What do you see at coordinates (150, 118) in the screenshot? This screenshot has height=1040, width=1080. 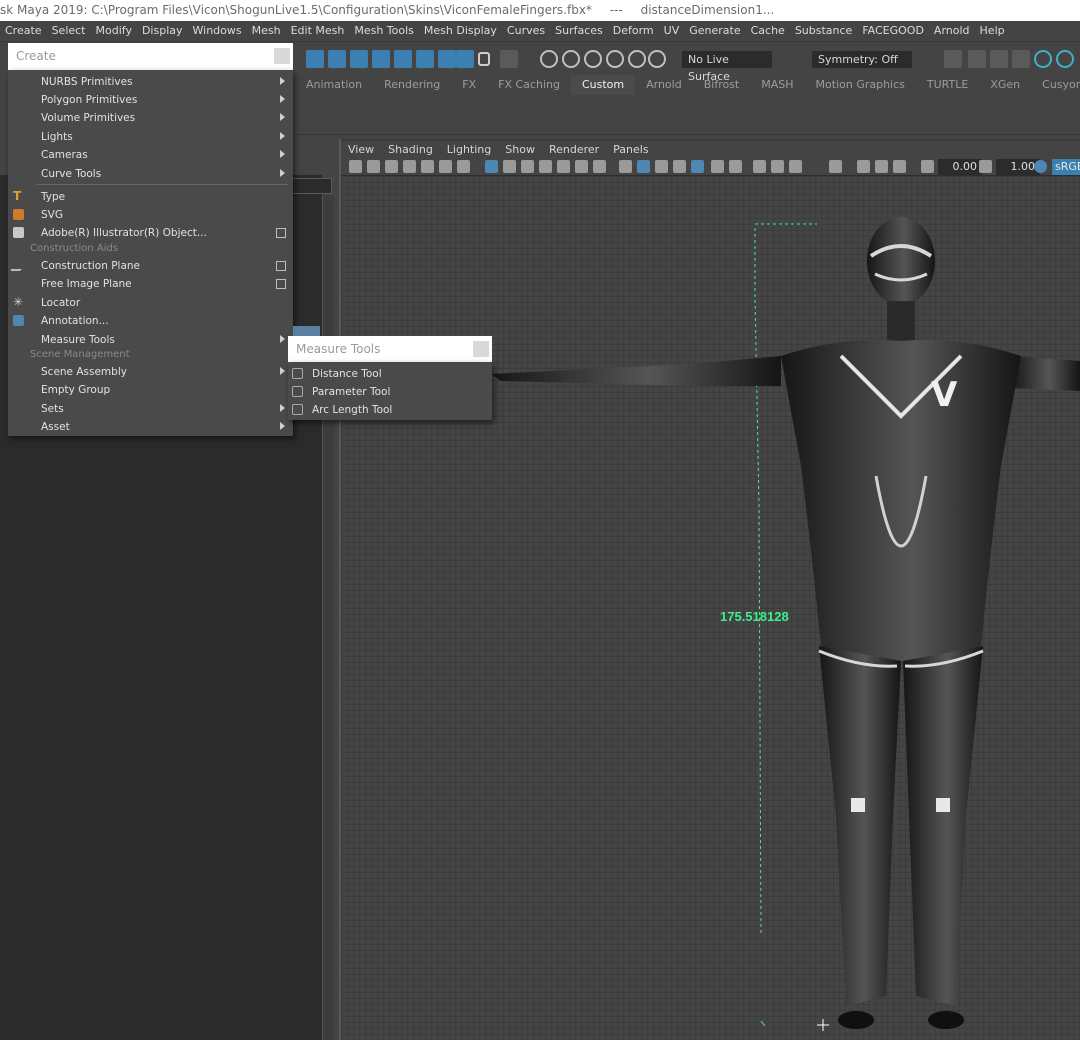 I see `menu-item-volume-primitives: Volume Primitives` at bounding box center [150, 118].